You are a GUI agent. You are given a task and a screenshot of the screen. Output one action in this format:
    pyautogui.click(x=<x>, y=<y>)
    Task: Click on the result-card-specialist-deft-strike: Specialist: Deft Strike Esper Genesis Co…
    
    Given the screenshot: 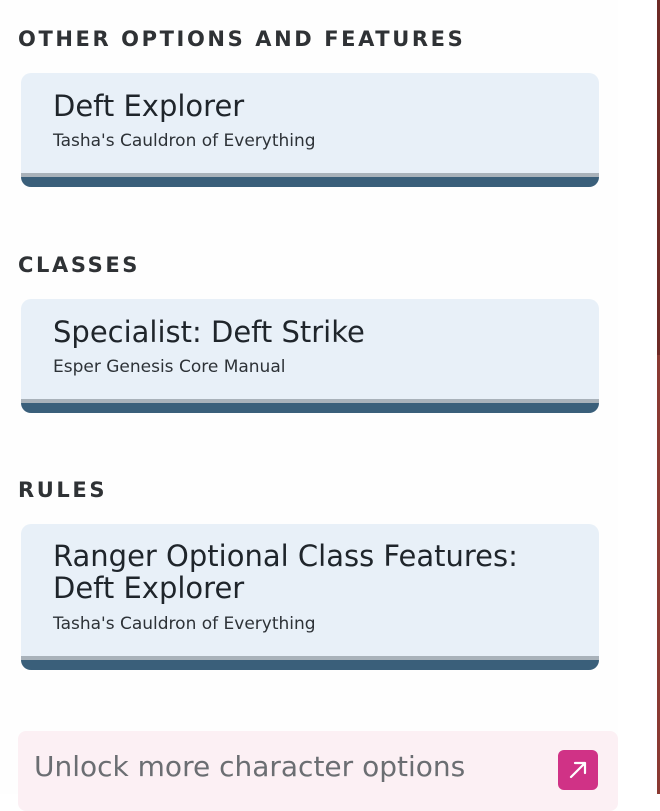 What is the action you would take?
    pyautogui.click(x=310, y=356)
    